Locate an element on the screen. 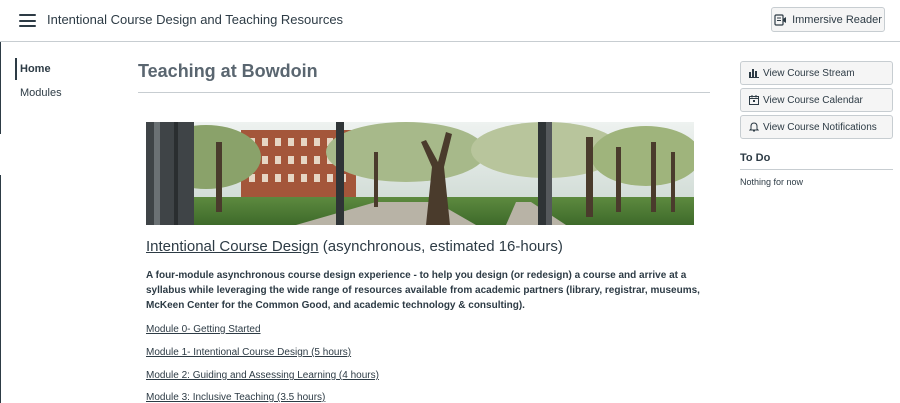 The width and height of the screenshot is (900, 403). view-course-stream-button: View Course Stream is located at coordinates (816, 73).